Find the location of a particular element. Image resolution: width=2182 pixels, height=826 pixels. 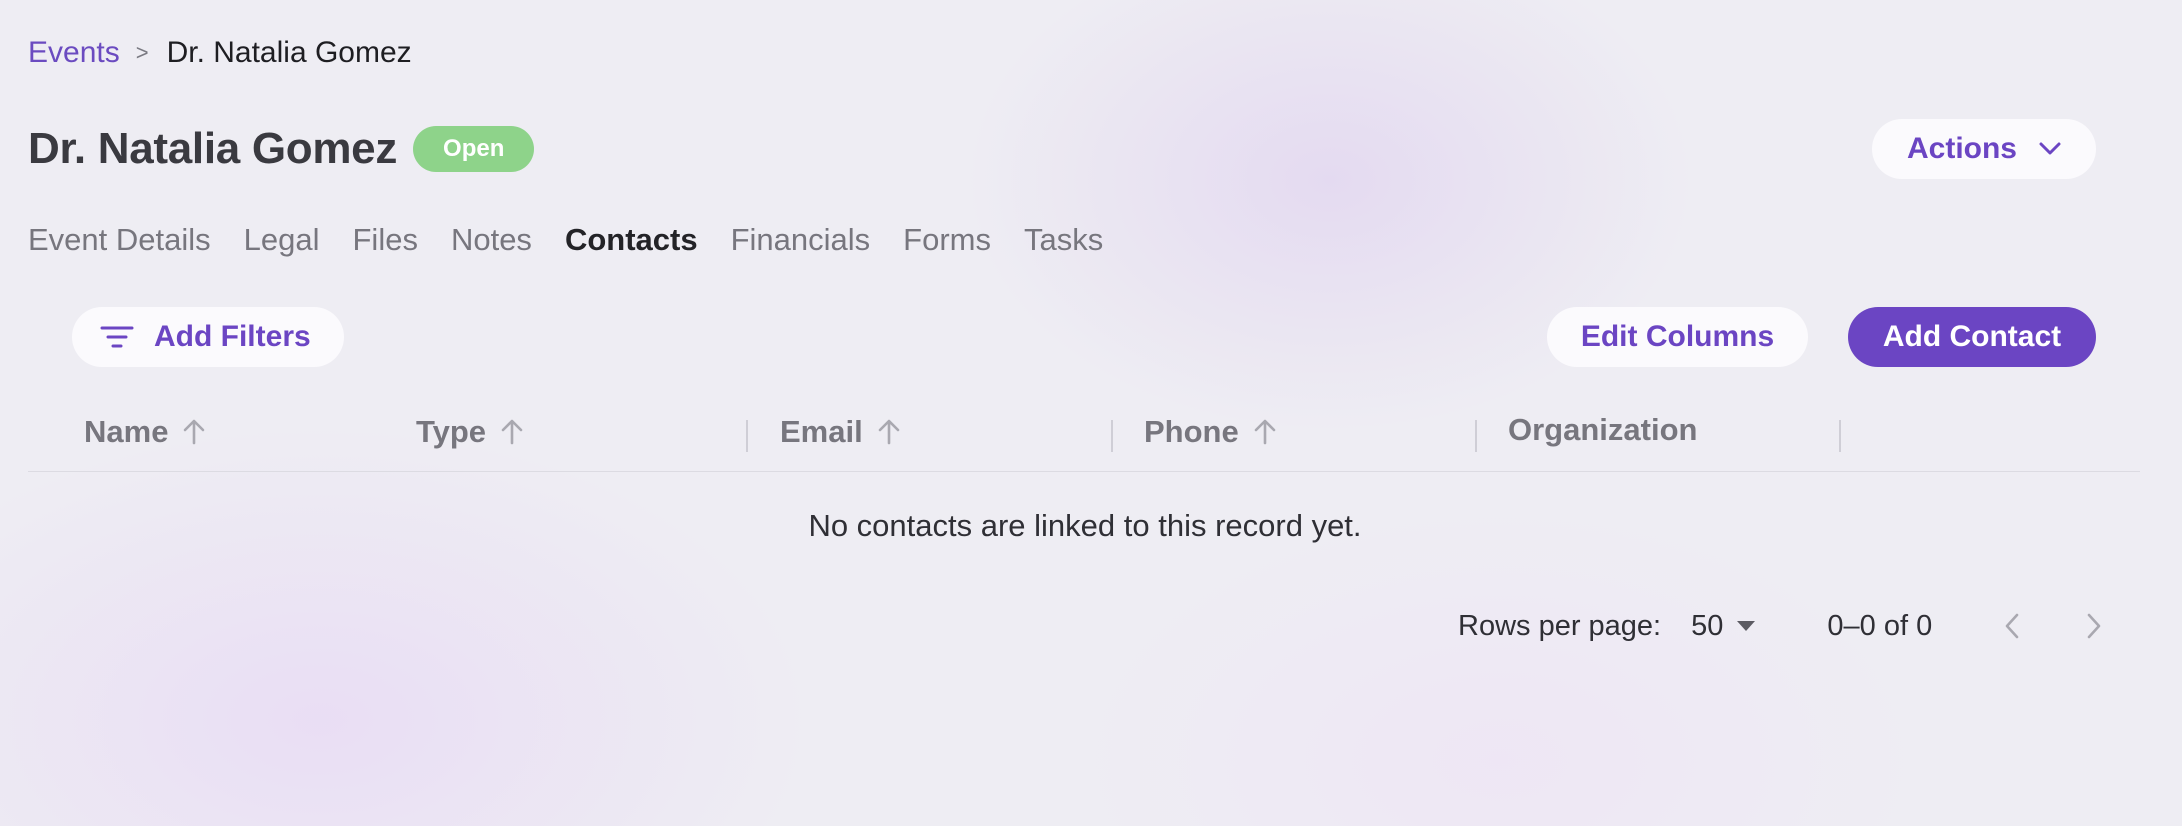

page-title: Dr. Natalia Gomez is located at coordinates (213, 148).